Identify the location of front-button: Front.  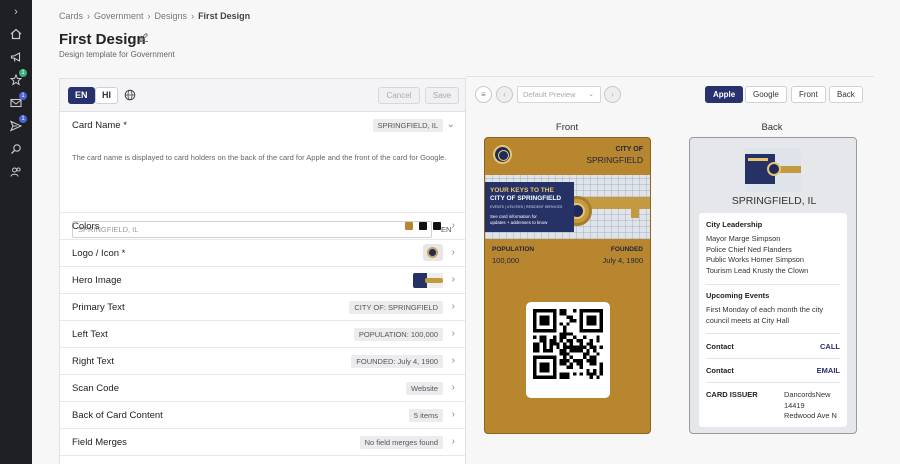
(808, 94).